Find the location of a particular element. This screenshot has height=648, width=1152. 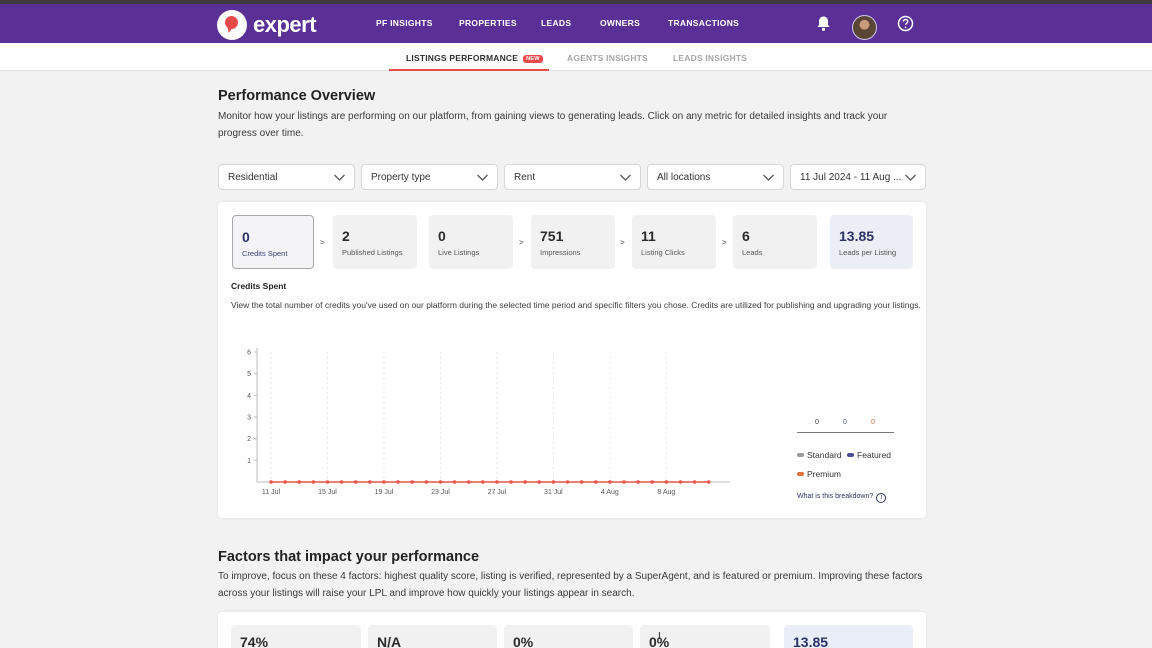

metric-live-listings: 0 Live Listings is located at coordinates (471, 242).